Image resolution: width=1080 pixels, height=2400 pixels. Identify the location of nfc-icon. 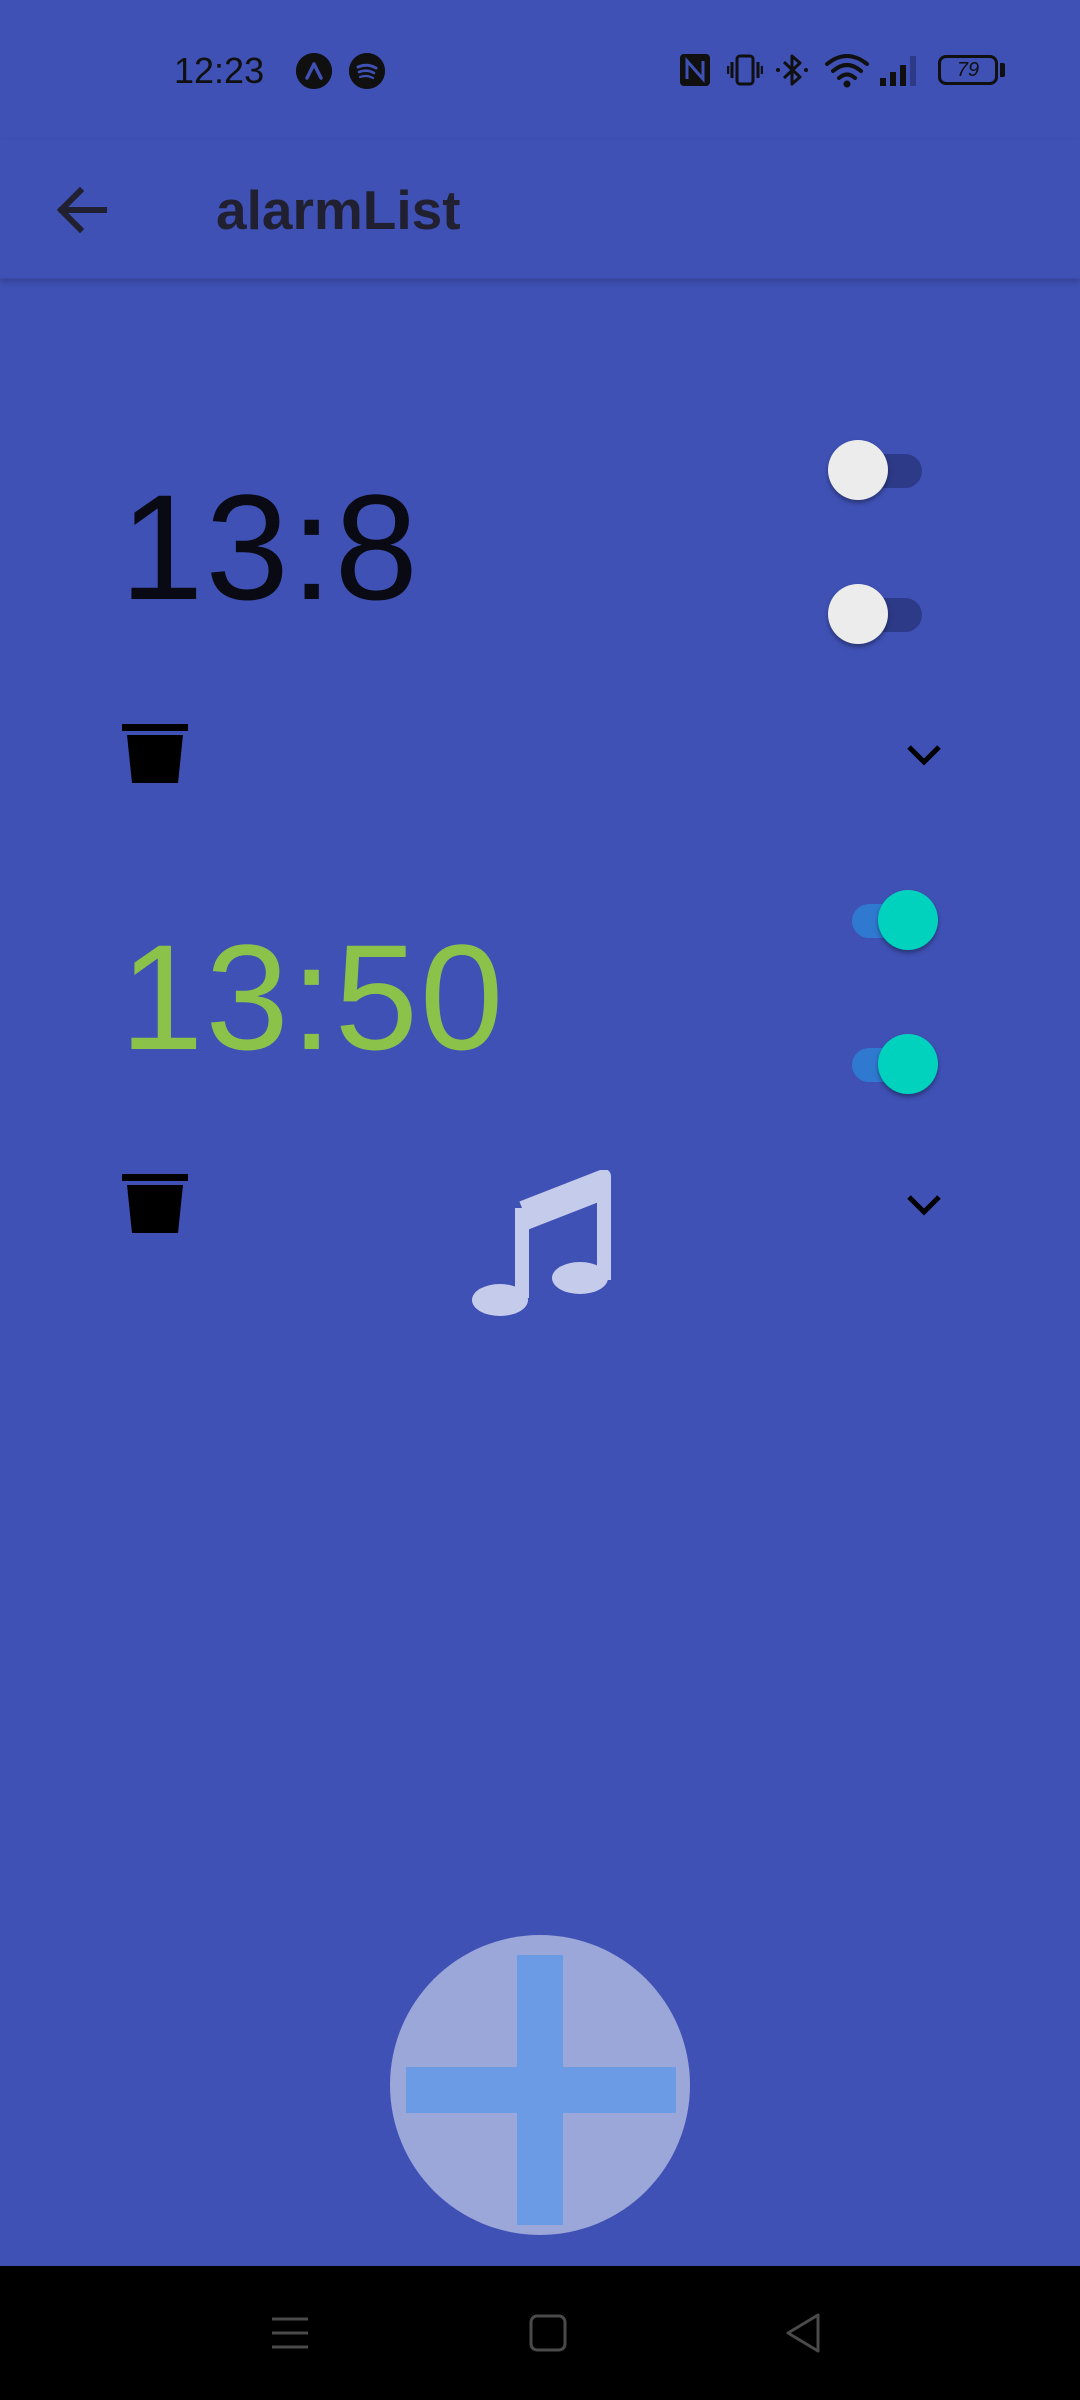
(695, 70).